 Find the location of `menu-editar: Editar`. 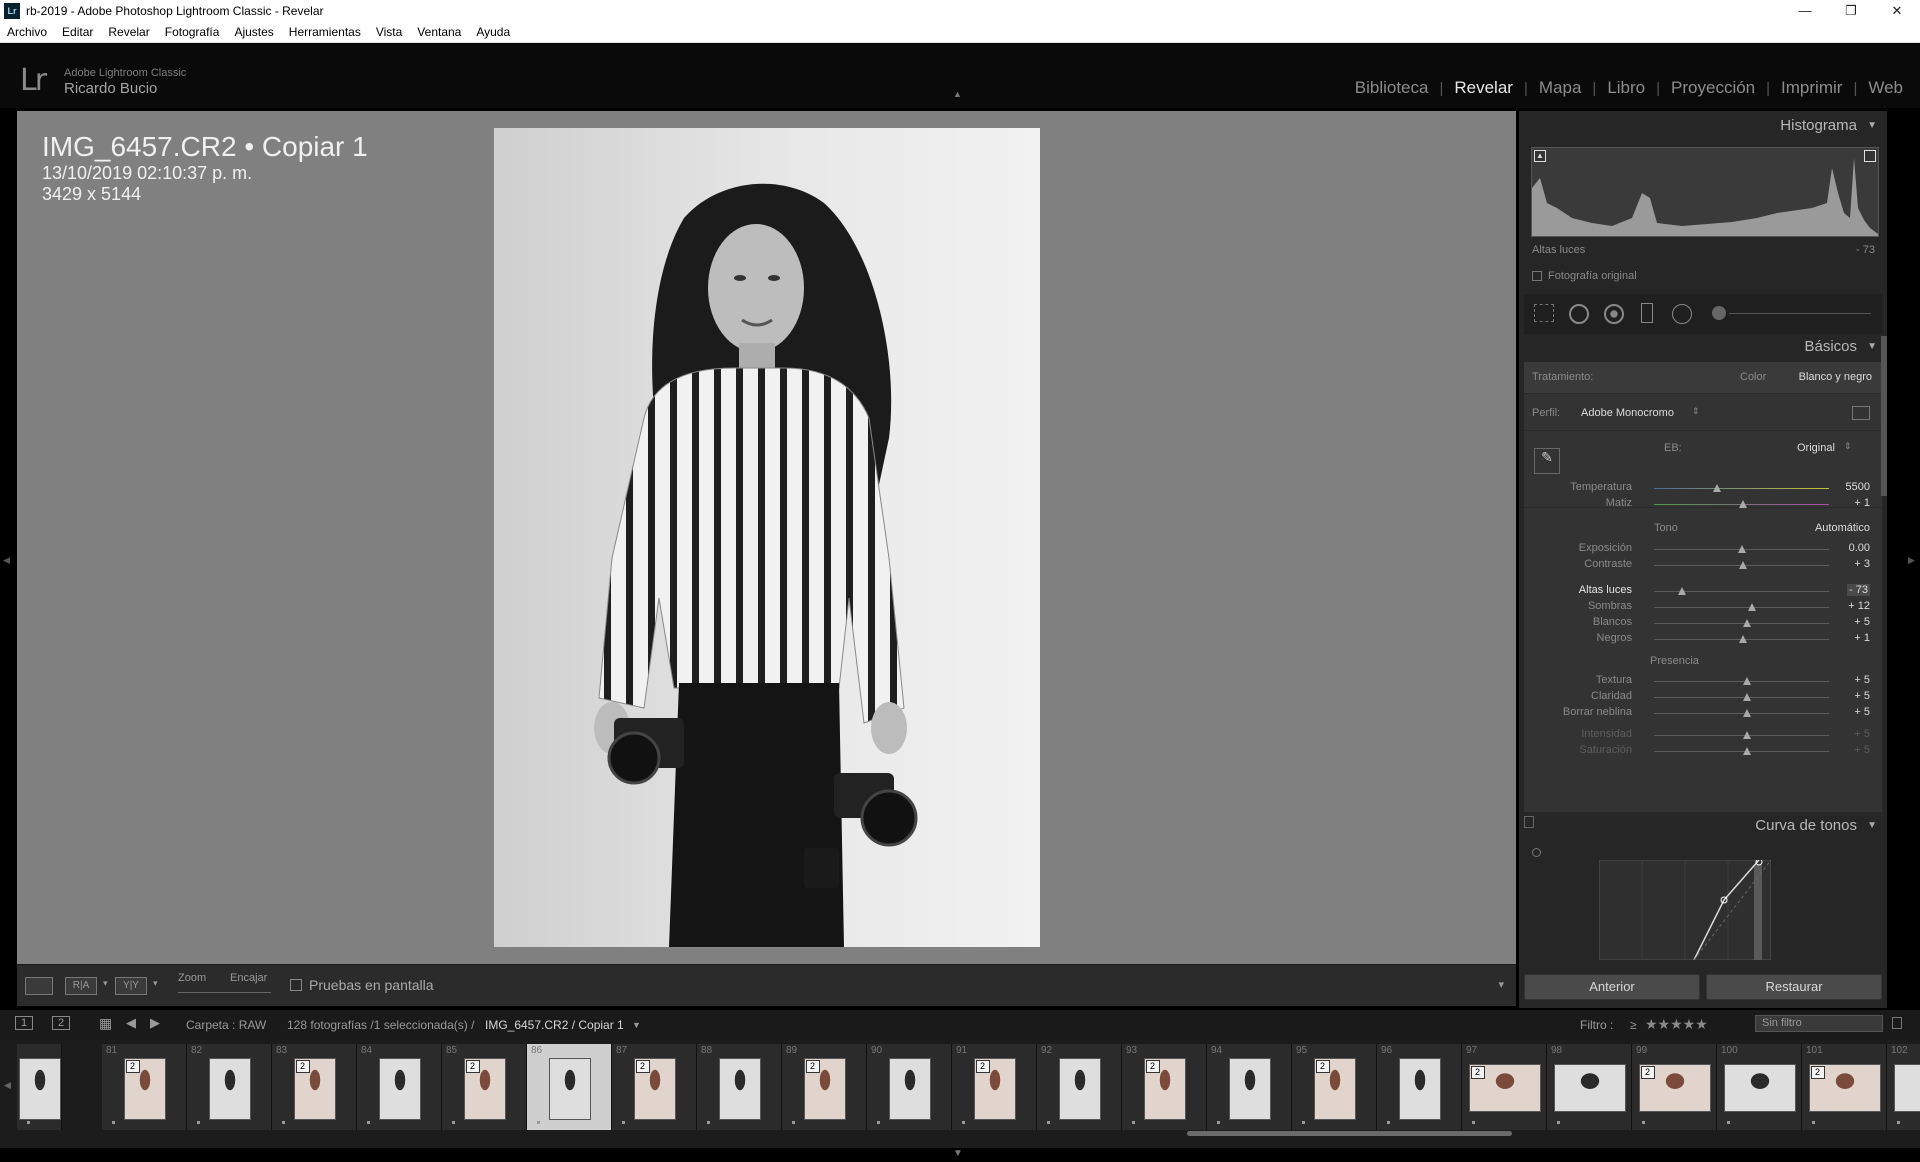

menu-editar: Editar is located at coordinates (77, 32).